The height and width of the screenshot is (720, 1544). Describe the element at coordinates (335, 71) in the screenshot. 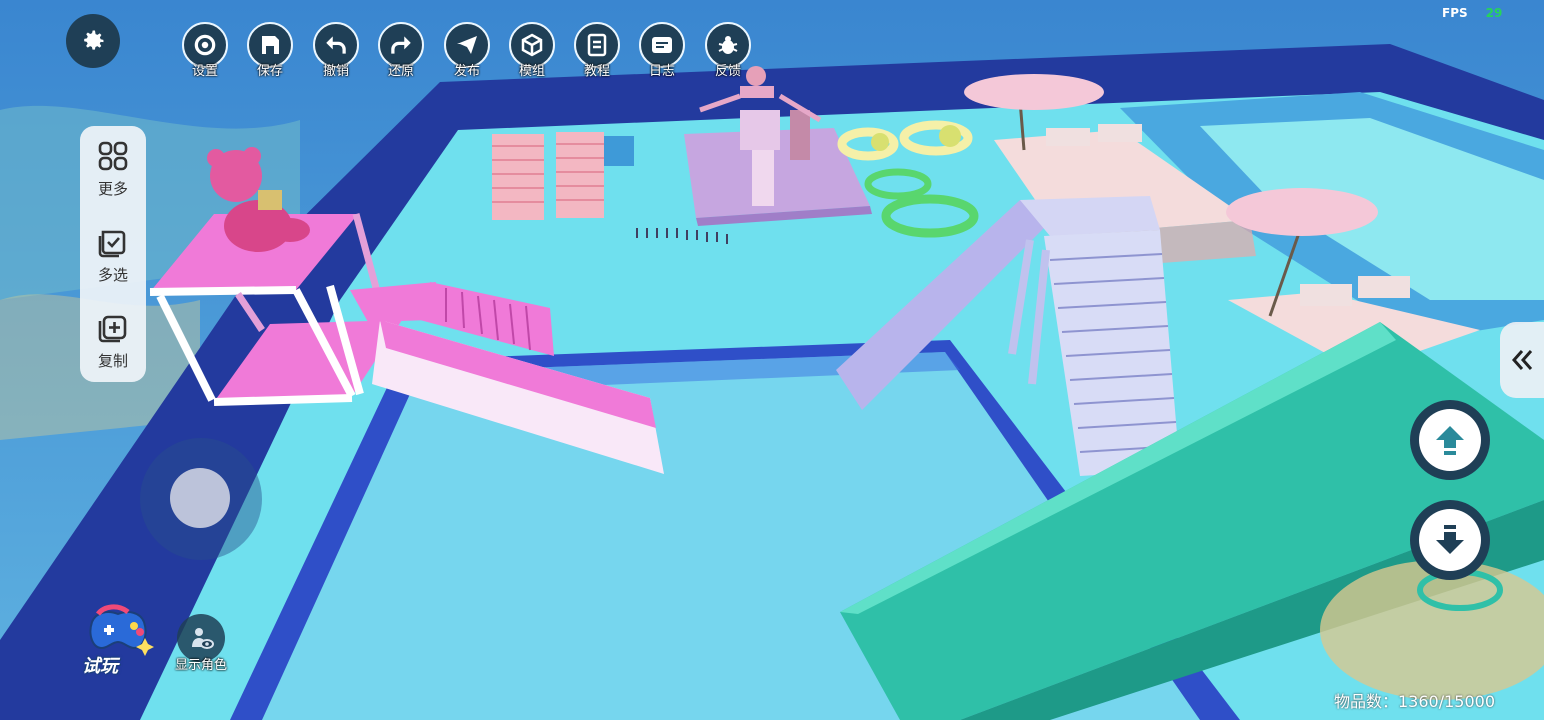

I see `toolbar-label: 撤销` at that location.